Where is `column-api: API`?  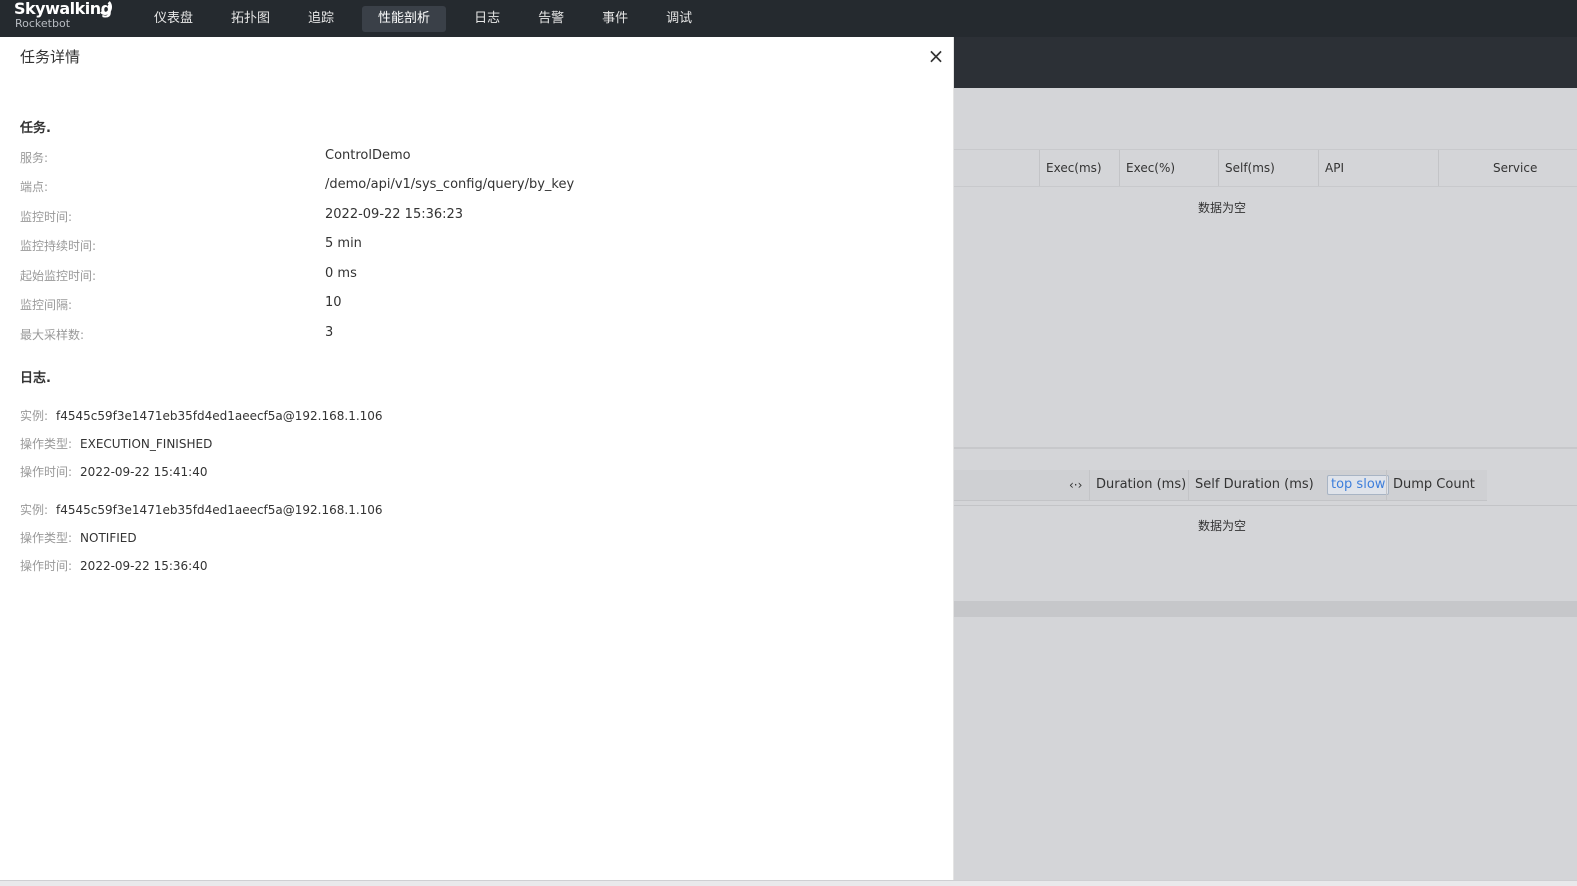
column-api: API is located at coordinates (1378, 168).